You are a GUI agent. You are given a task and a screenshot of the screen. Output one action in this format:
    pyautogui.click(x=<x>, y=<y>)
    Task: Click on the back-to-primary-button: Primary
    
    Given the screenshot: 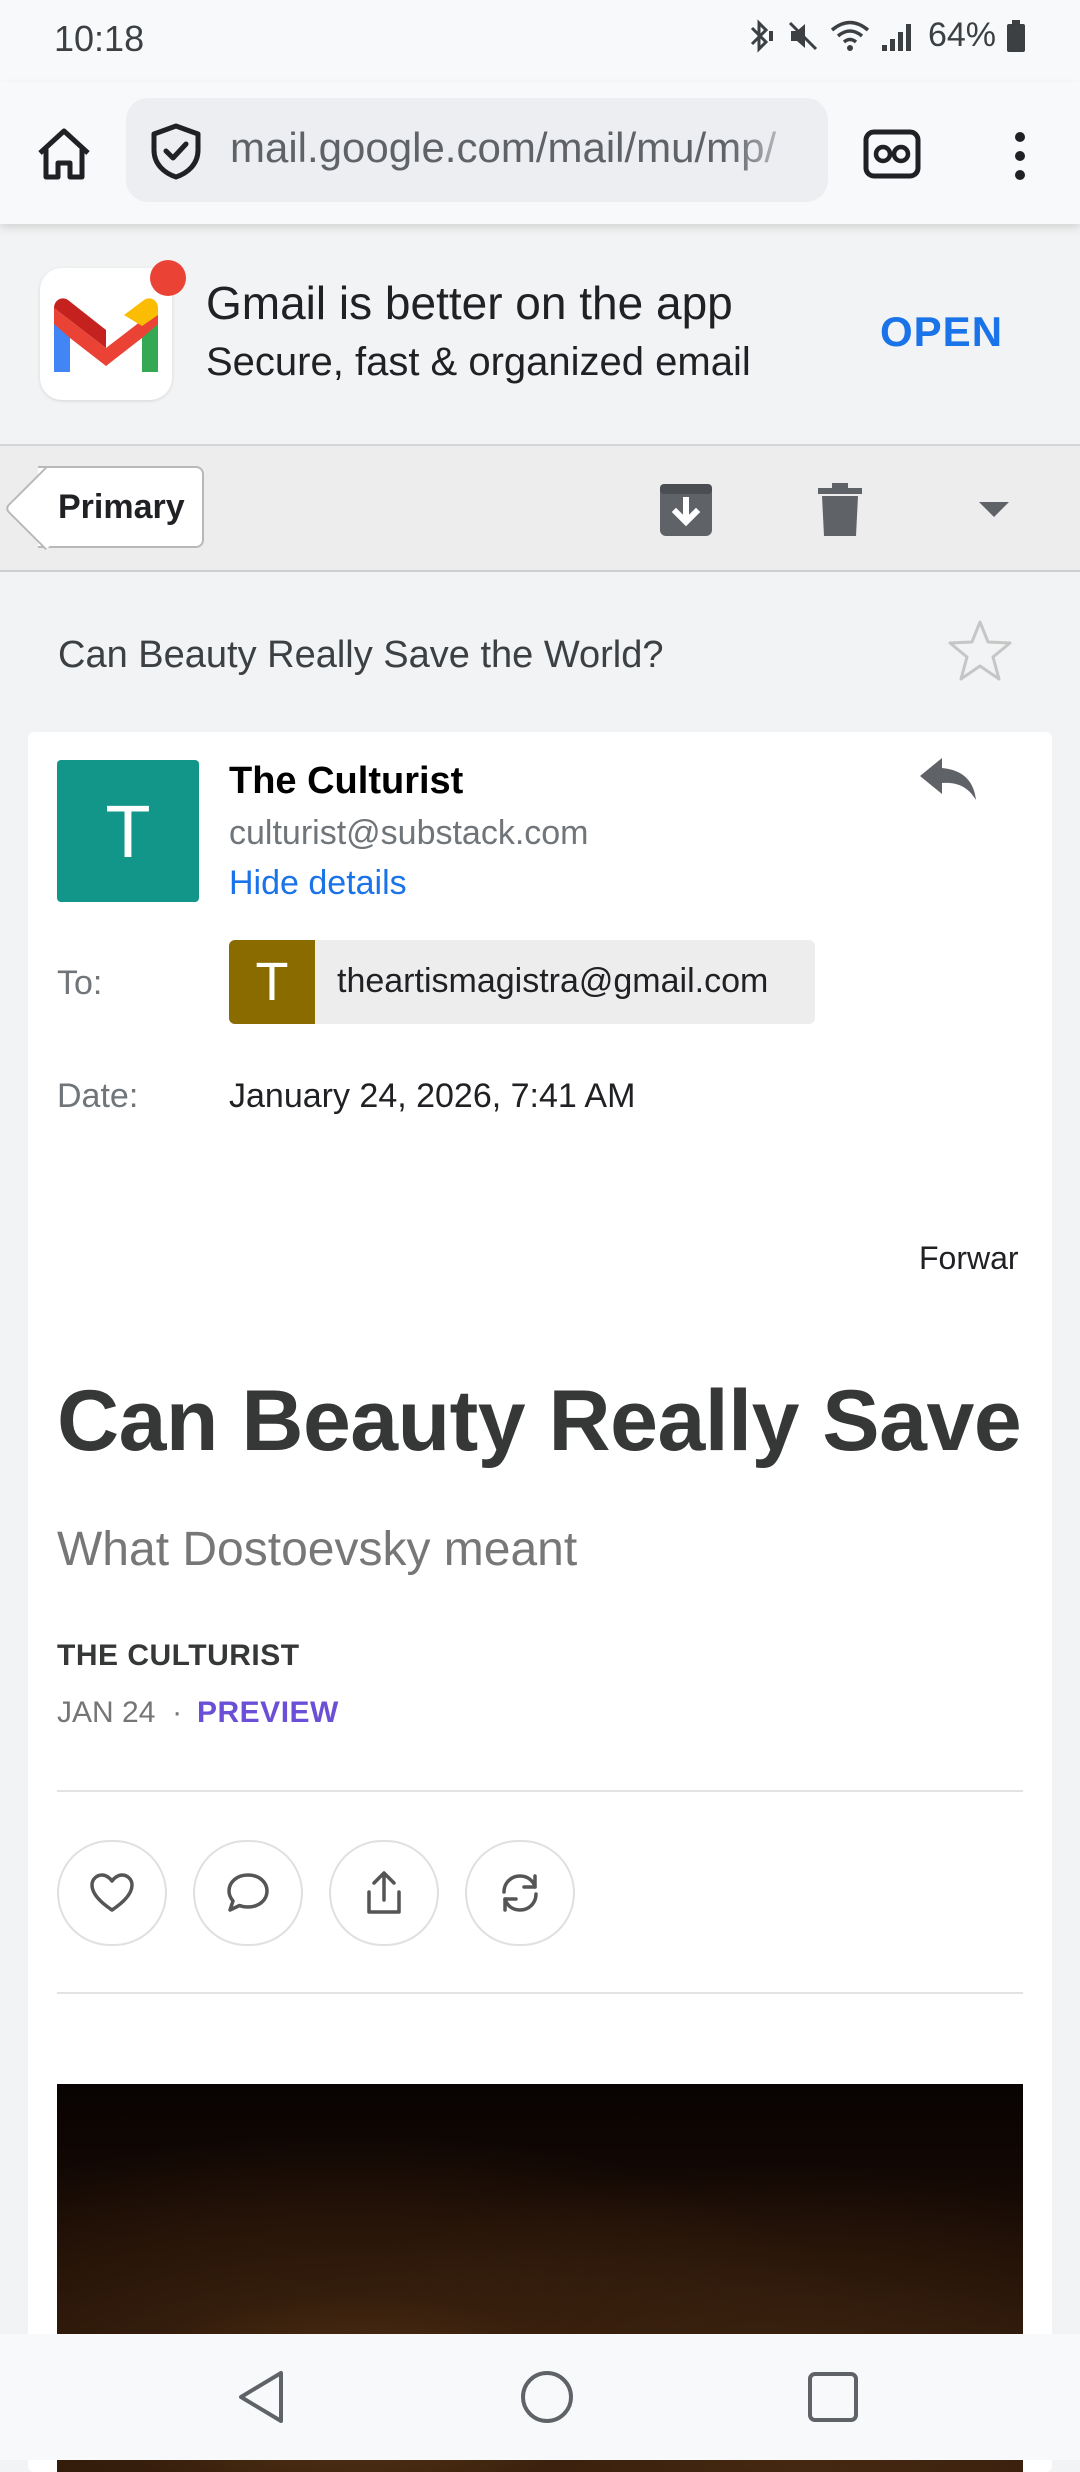 What is the action you would take?
    pyautogui.click(x=121, y=507)
    